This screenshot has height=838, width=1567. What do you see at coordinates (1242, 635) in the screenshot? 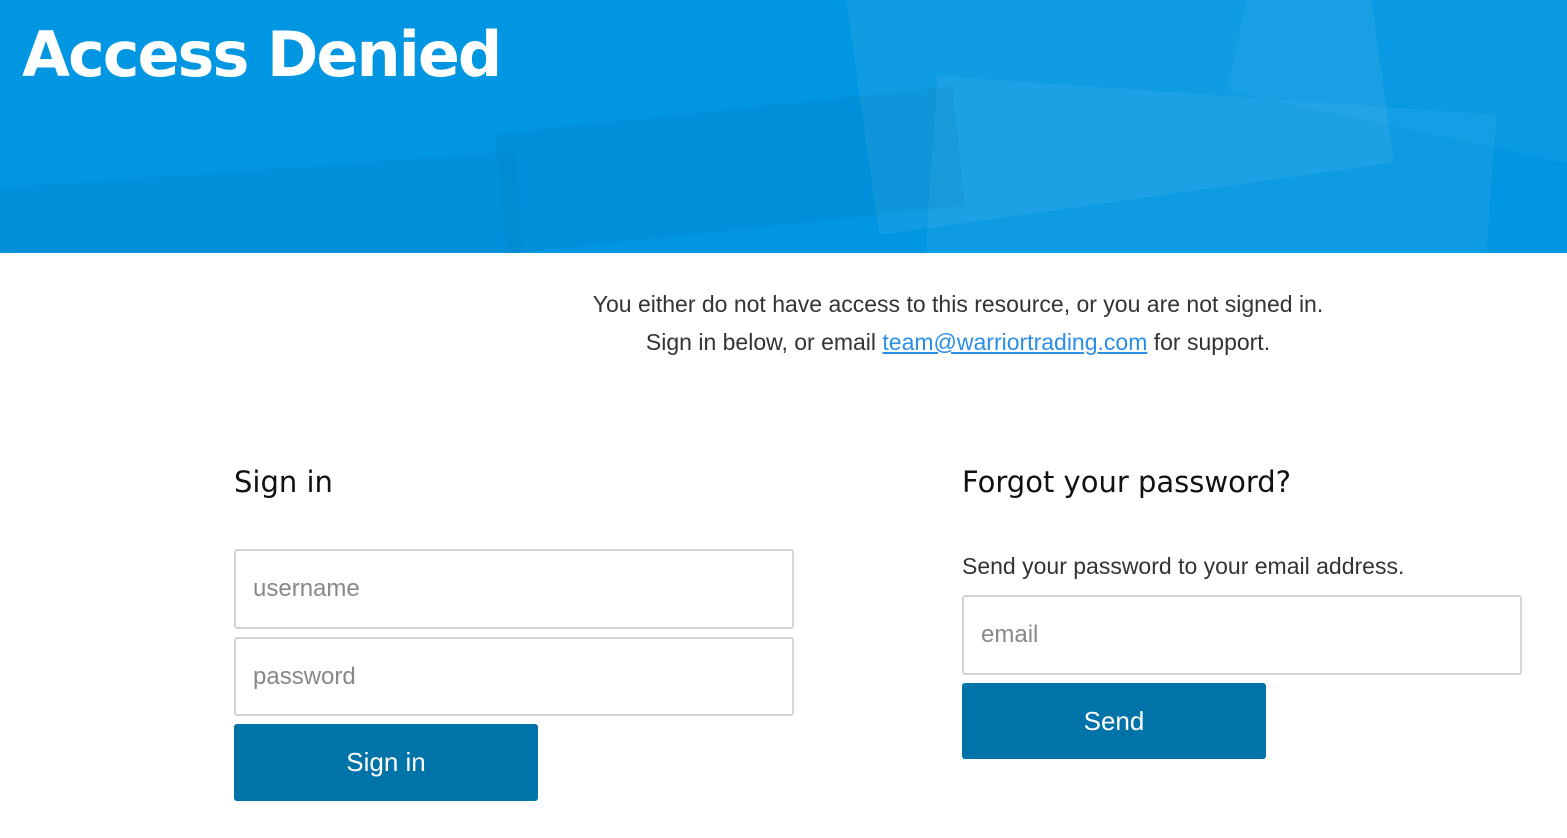
I see `email-input` at bounding box center [1242, 635].